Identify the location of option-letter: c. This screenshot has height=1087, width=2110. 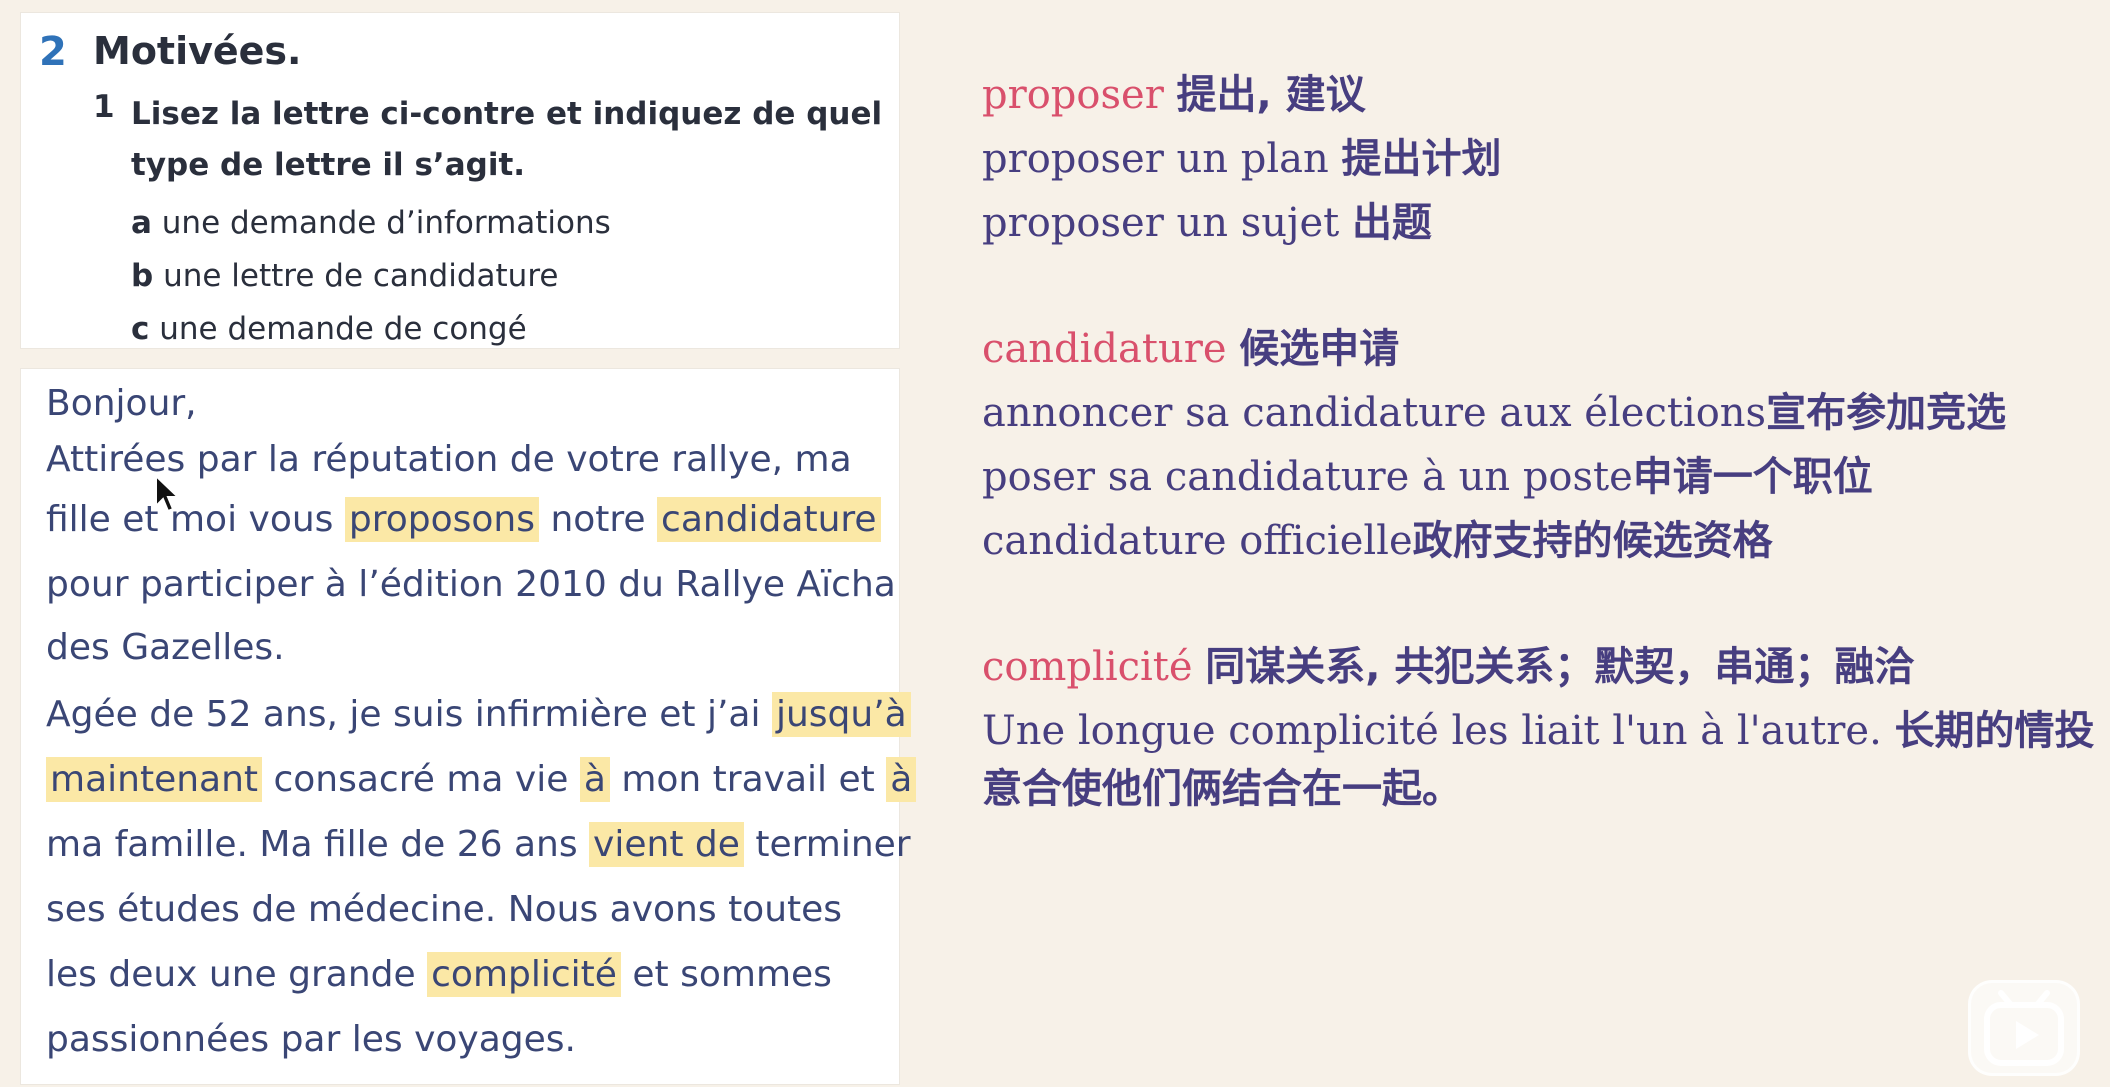
(140, 329).